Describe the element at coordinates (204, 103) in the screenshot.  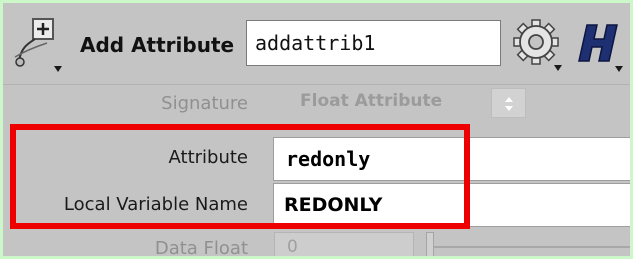
I see `signature-label: Signature` at that location.